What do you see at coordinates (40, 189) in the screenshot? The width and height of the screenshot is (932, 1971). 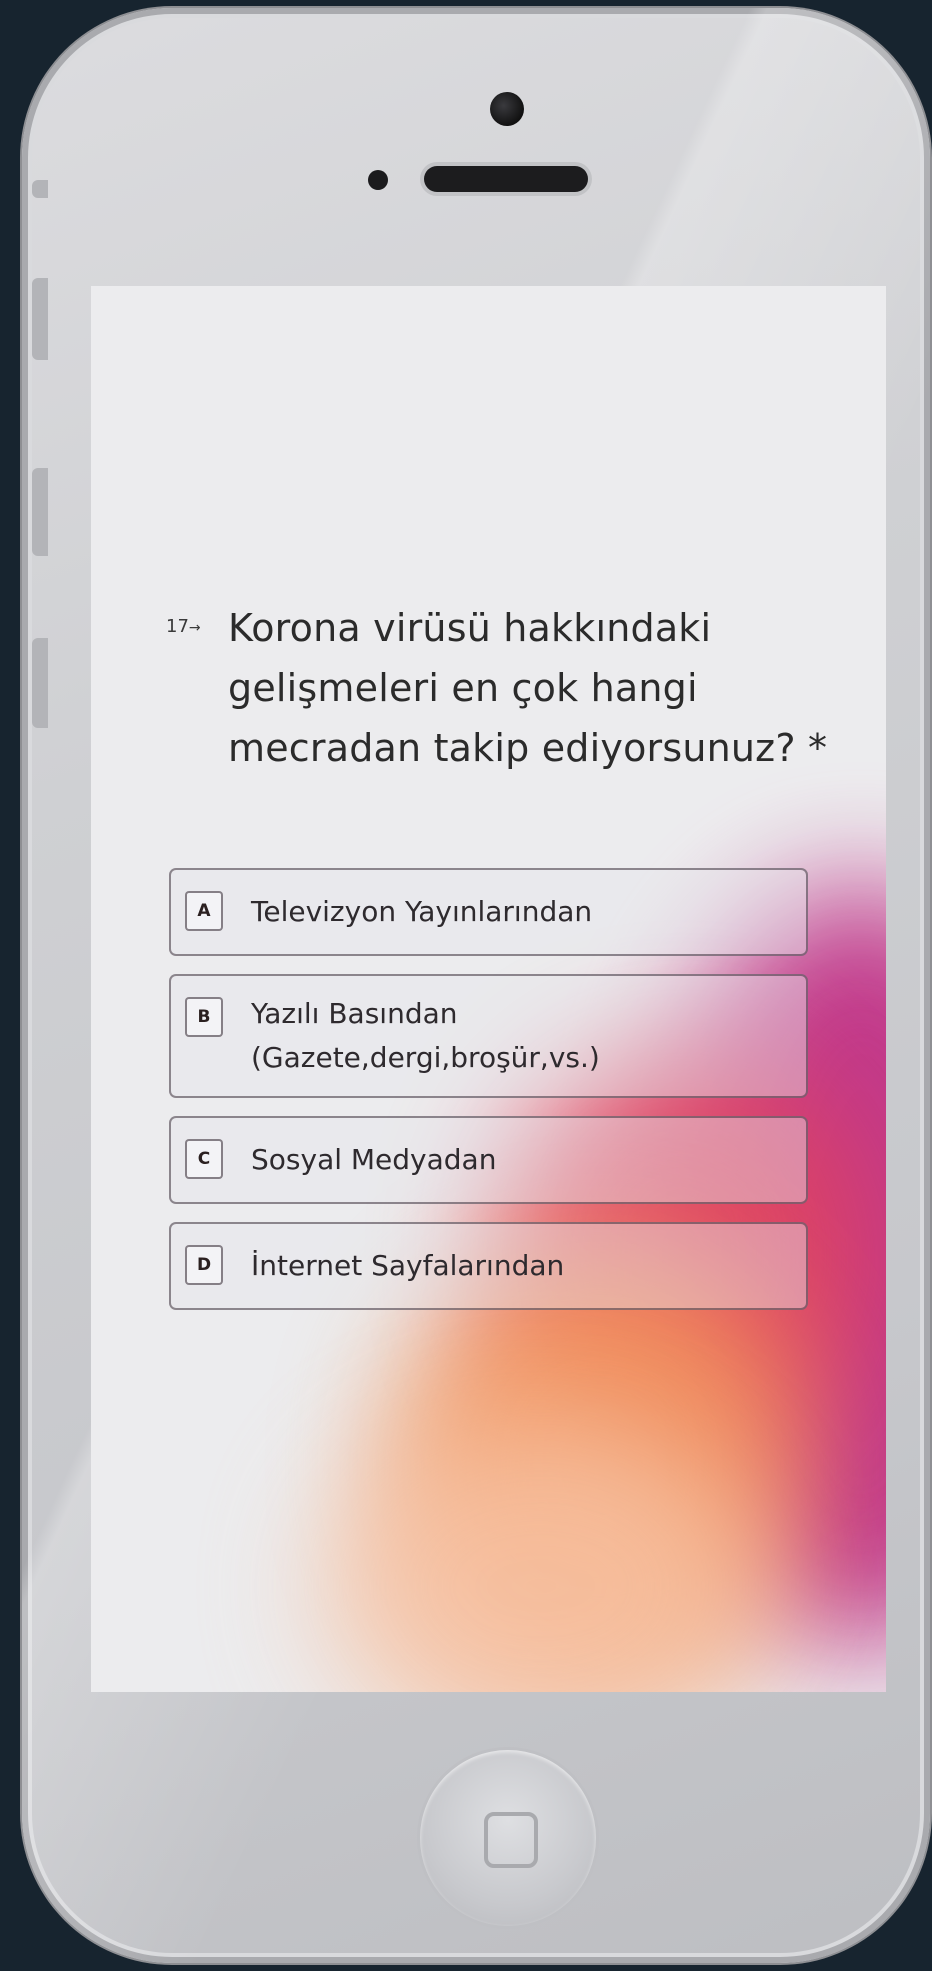 I see `mute-switch` at bounding box center [40, 189].